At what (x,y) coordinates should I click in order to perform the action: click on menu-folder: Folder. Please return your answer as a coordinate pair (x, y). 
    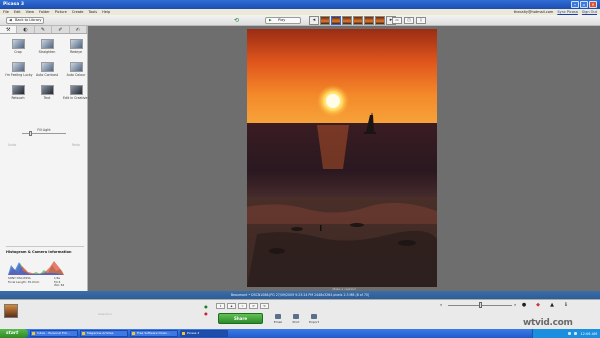
    Looking at the image, I should click on (44, 12).